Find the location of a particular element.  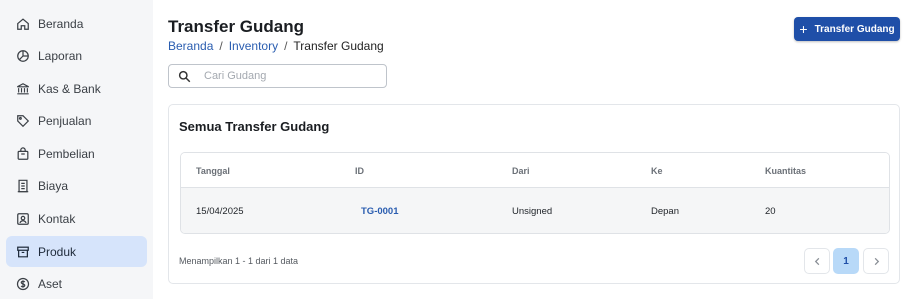

next-page-button is located at coordinates (876, 261).